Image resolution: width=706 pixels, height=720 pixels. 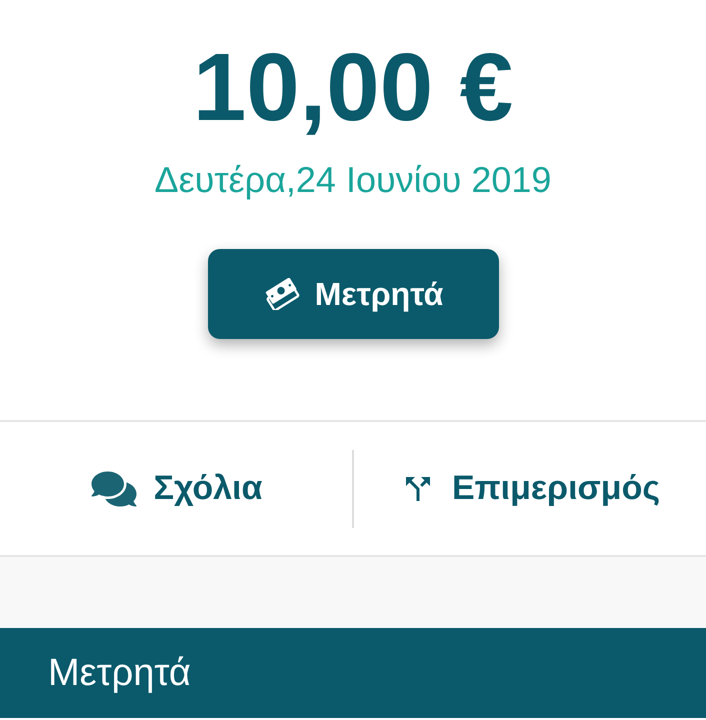 What do you see at coordinates (353, 180) in the screenshot?
I see `date-text: Δευτέρα,24 Ιουνίου 2019` at bounding box center [353, 180].